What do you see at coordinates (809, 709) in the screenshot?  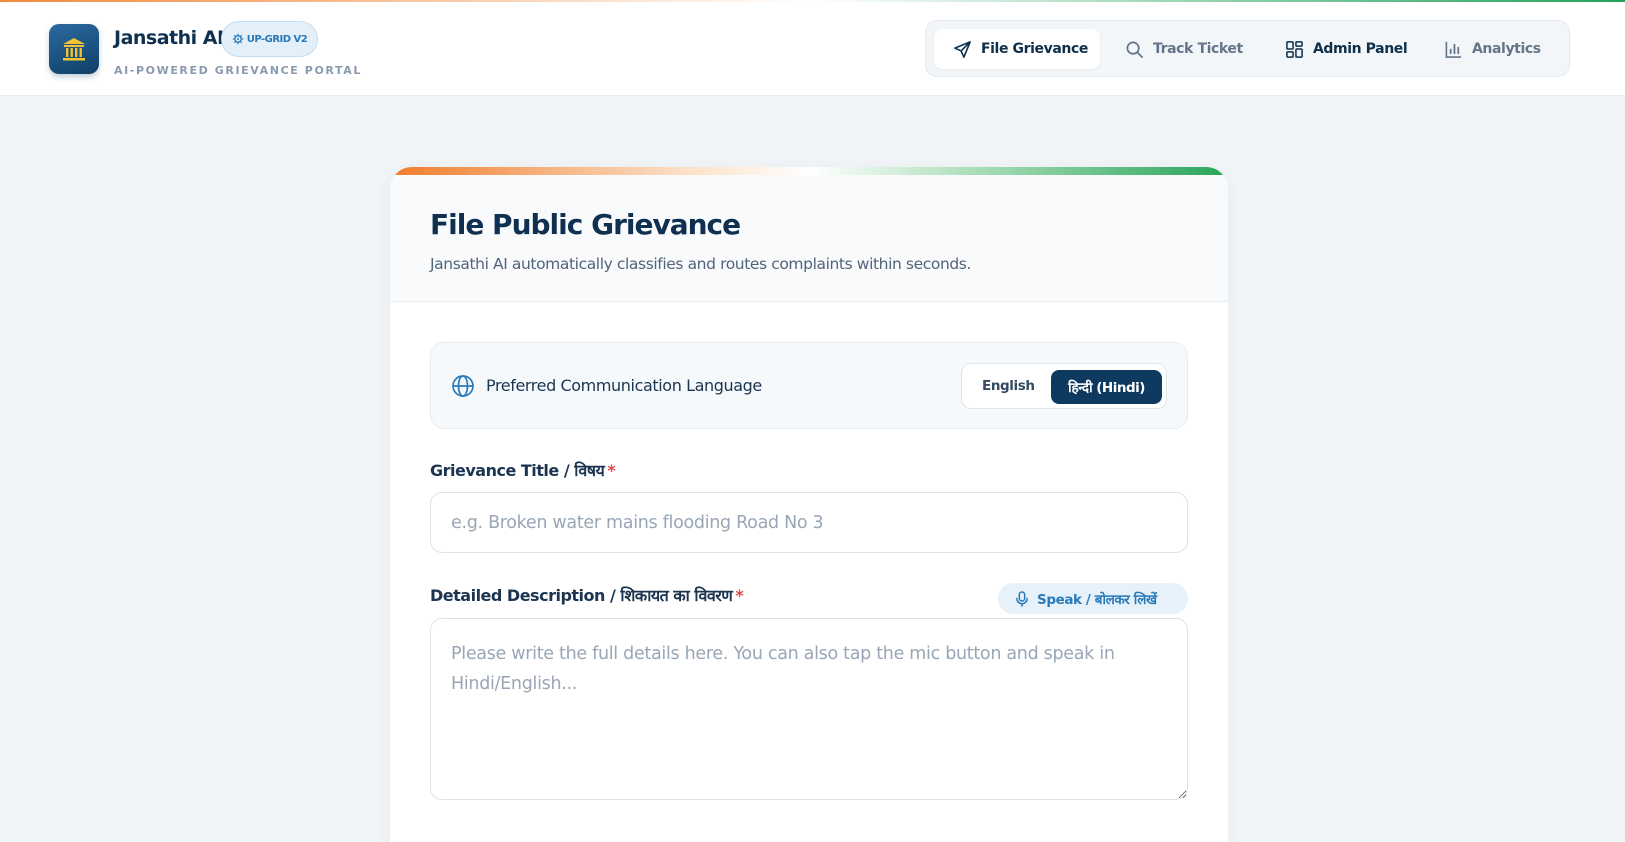 I see `description-textarea` at bounding box center [809, 709].